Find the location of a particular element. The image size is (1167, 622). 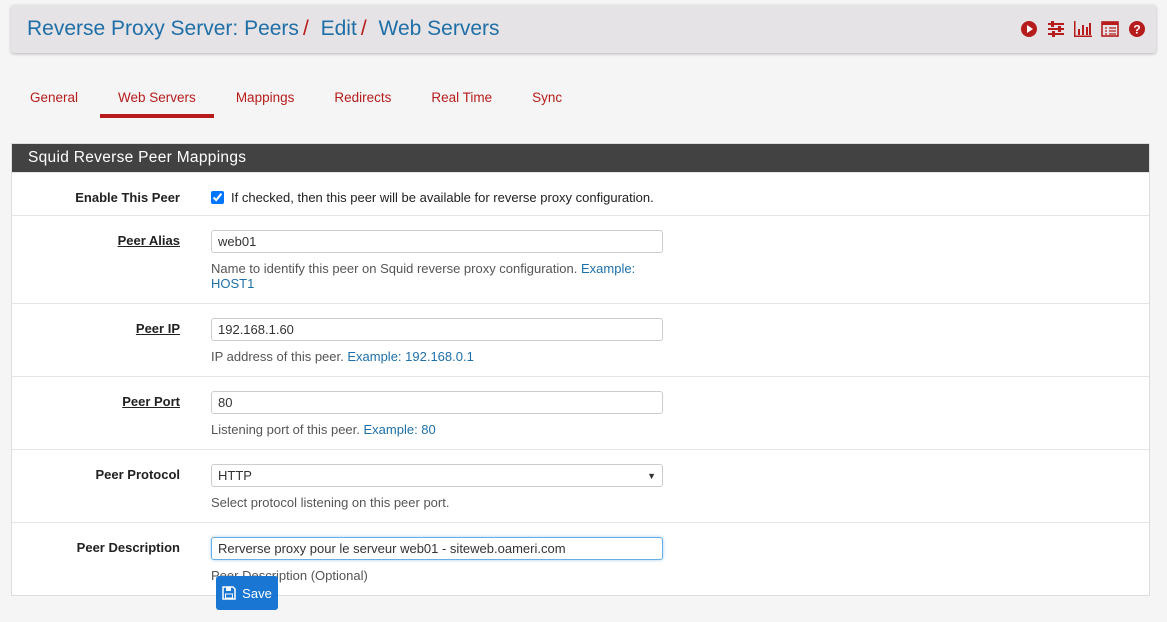

tab-mappings: Mappings is located at coordinates (265, 98).